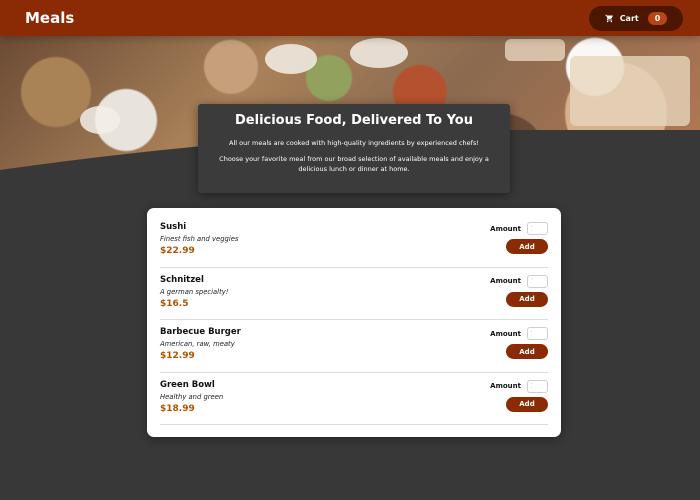  What do you see at coordinates (177, 251) in the screenshot?
I see `meal-price: $22.99` at bounding box center [177, 251].